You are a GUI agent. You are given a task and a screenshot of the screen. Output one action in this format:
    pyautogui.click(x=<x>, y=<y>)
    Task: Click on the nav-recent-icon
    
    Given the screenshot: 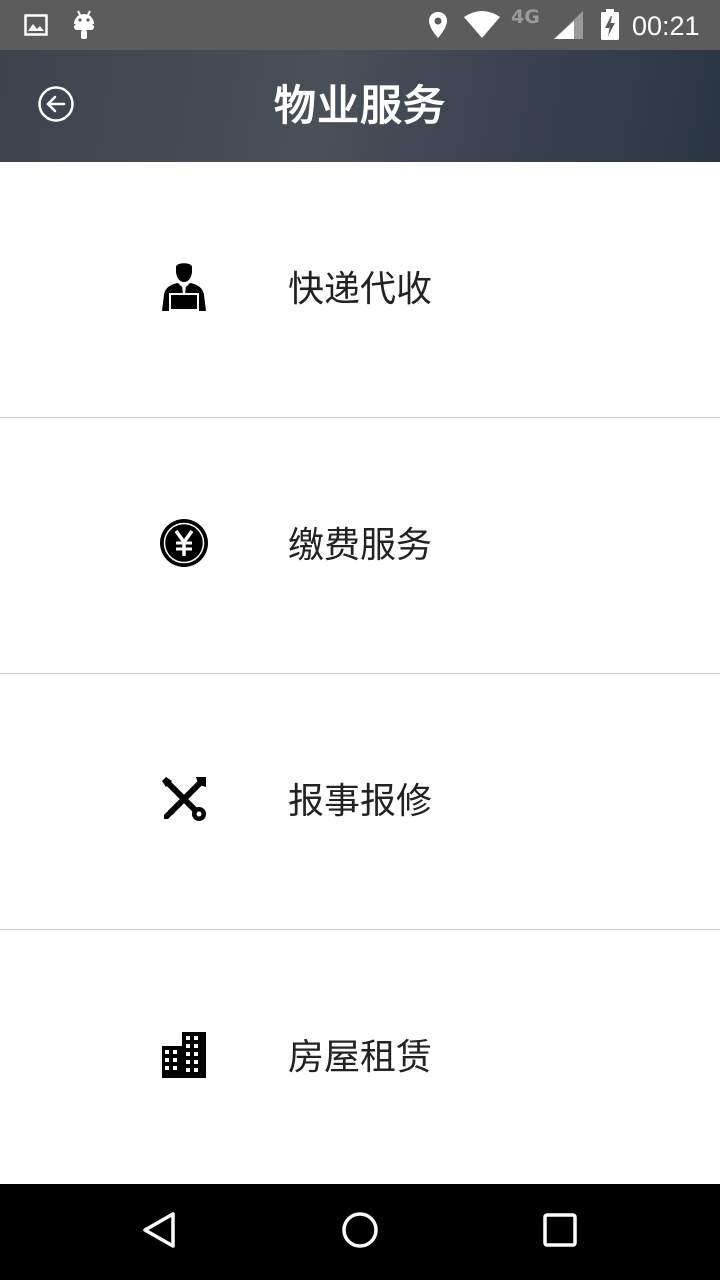 What is the action you would take?
    pyautogui.click(x=560, y=1232)
    